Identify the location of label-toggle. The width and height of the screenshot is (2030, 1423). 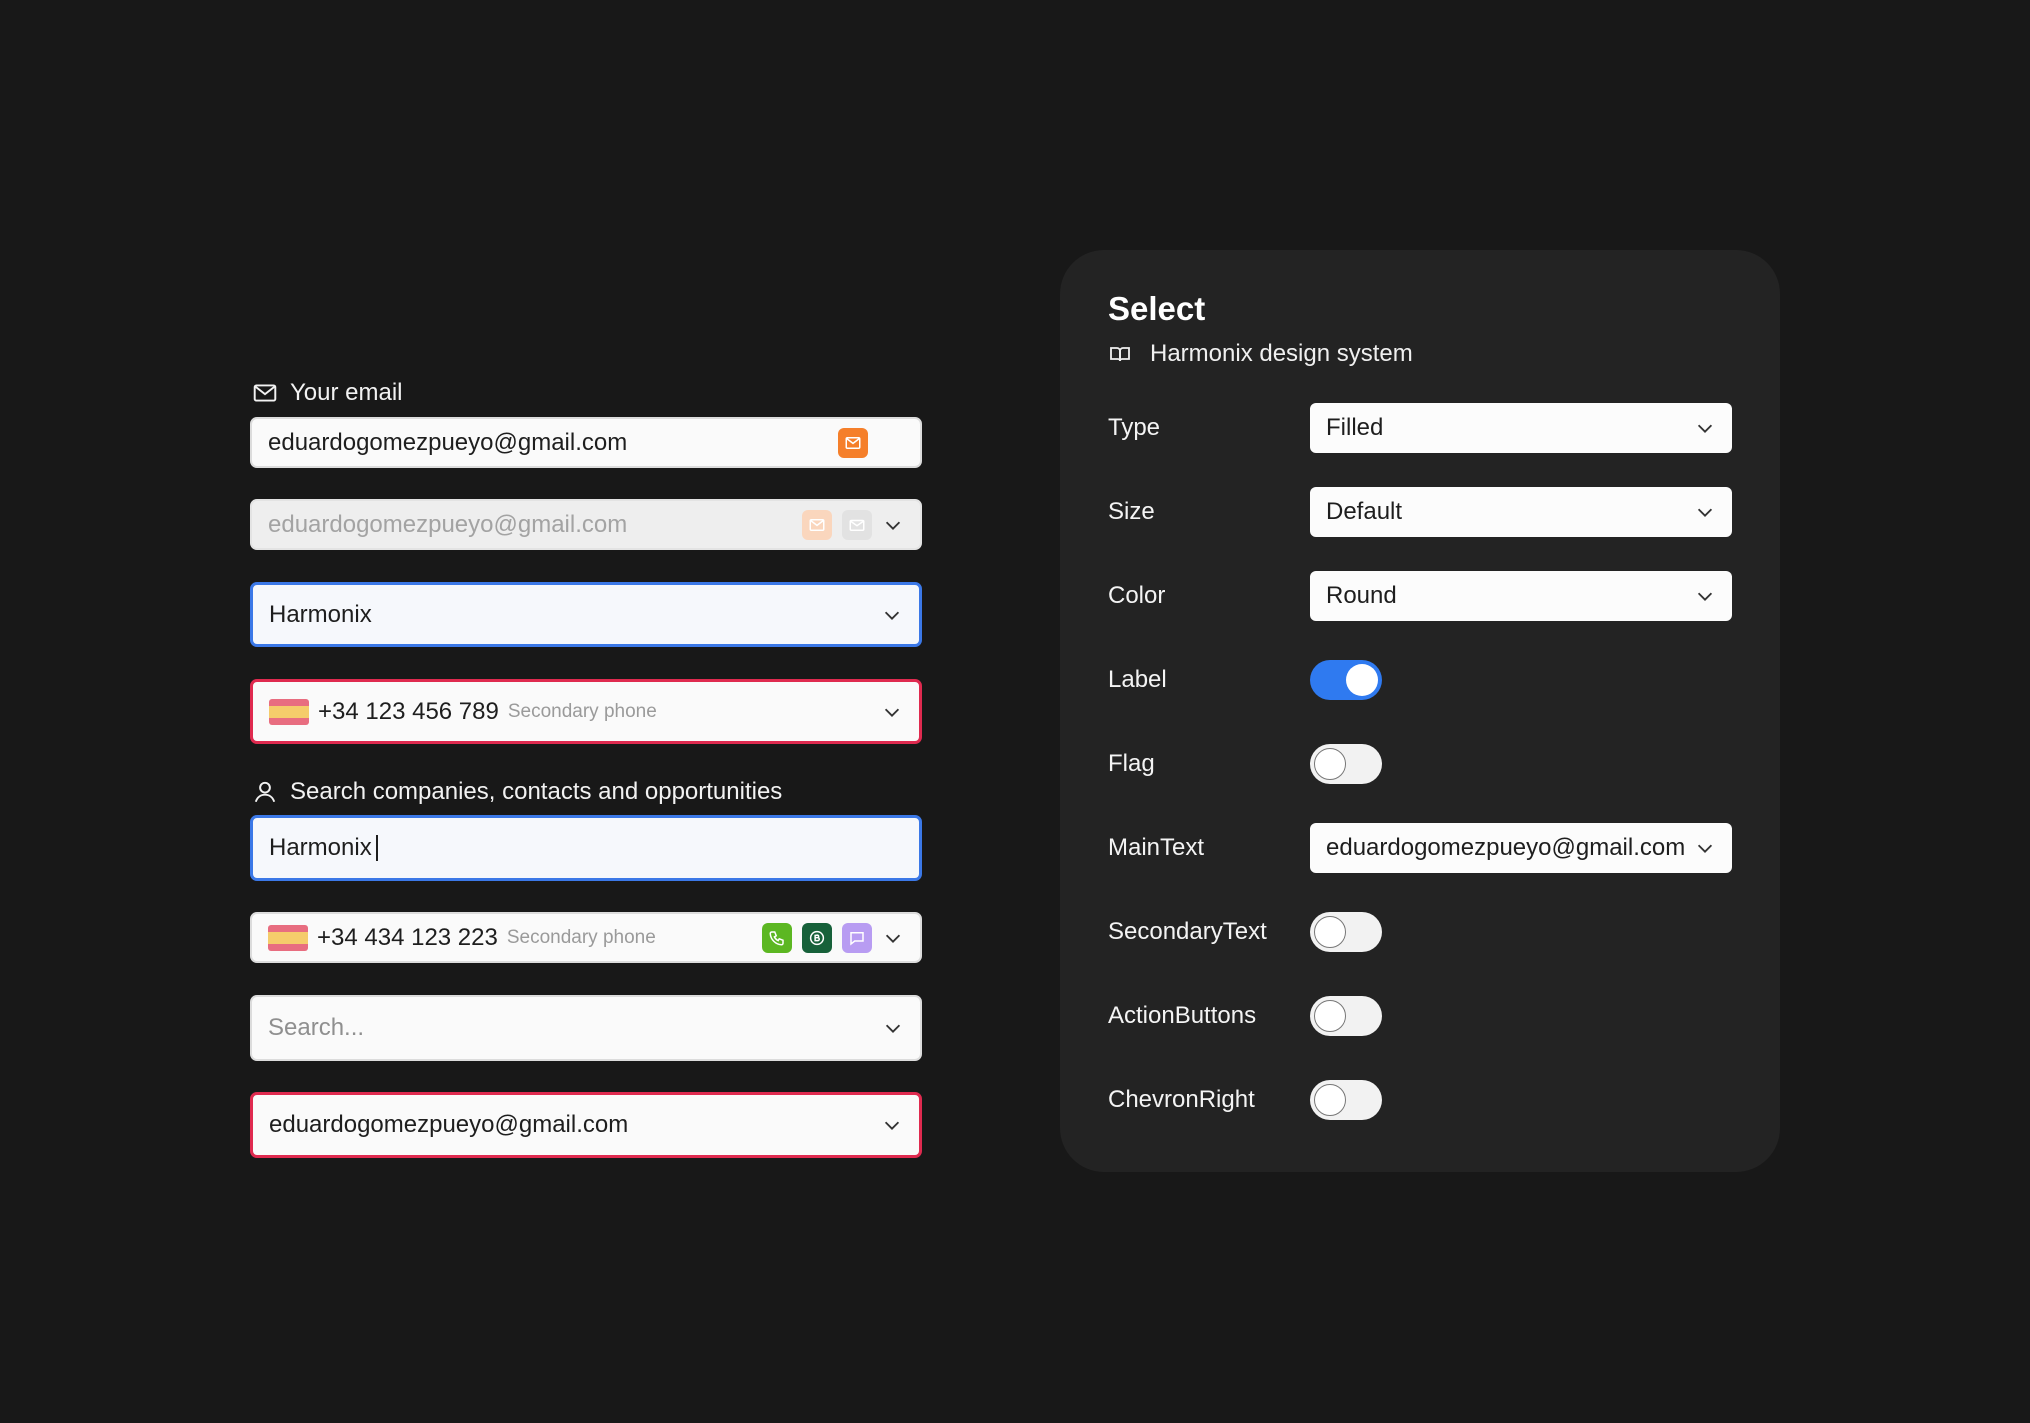
(1346, 680).